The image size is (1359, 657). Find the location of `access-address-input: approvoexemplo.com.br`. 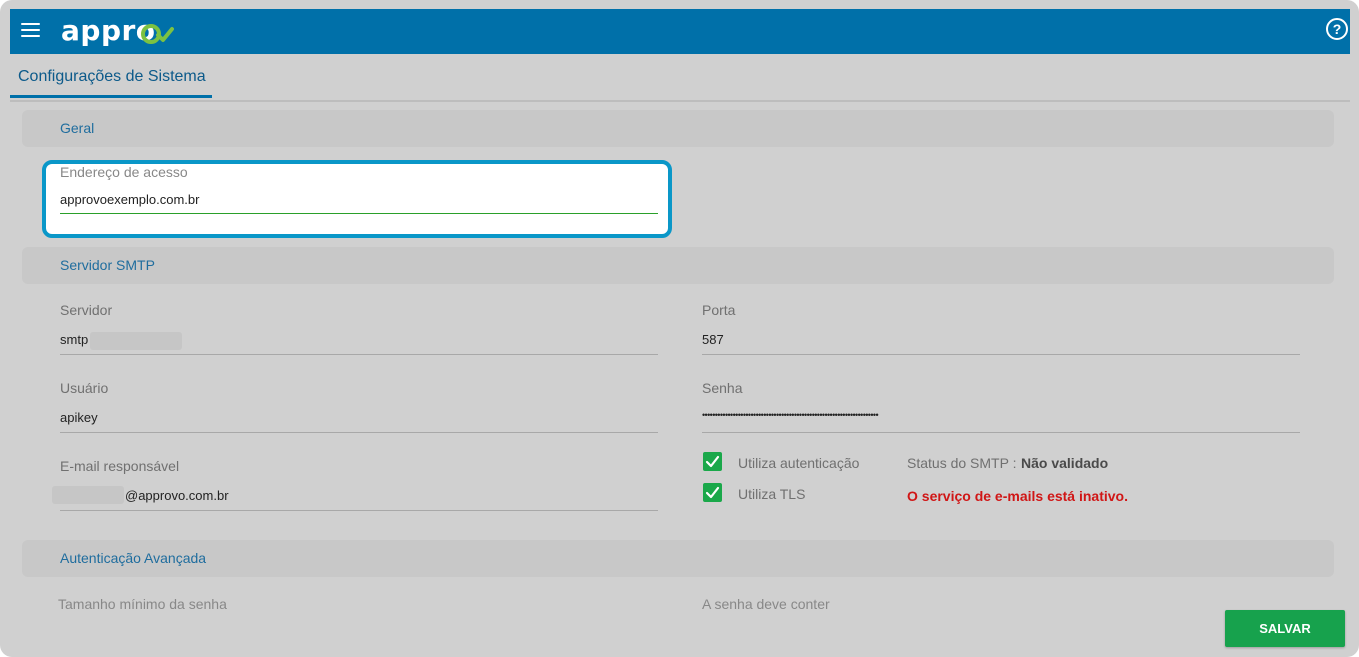

access-address-input: approvoexemplo.com.br is located at coordinates (359, 200).